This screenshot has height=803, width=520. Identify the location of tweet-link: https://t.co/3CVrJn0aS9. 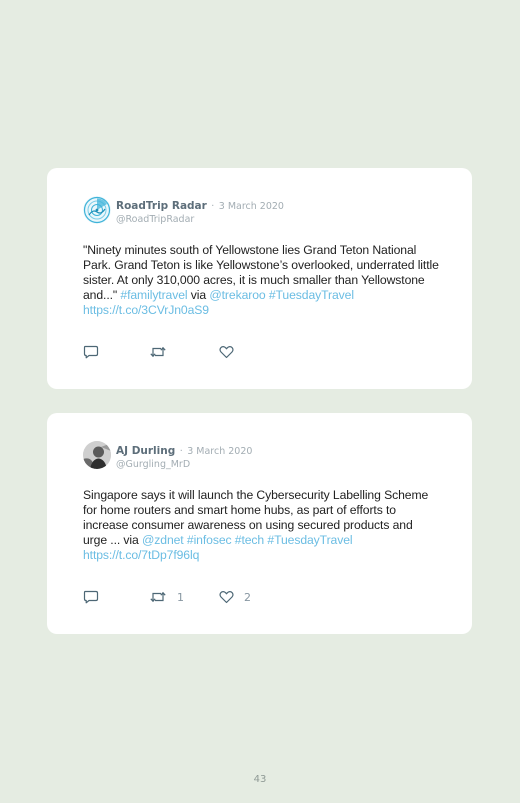
(146, 310).